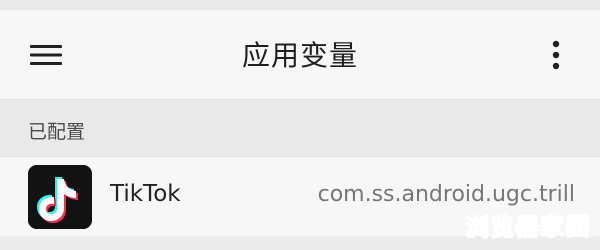  Describe the element at coordinates (60, 197) in the screenshot. I see `tiktok-logo-icon` at that location.